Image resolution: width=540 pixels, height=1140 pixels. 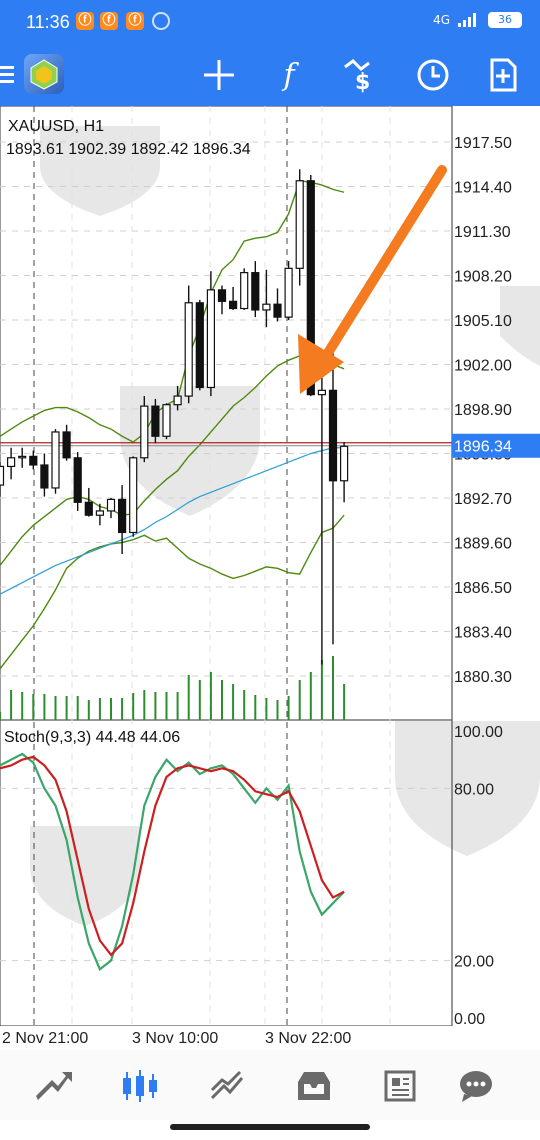 I want to click on battery-level: 36, so click(x=505, y=19).